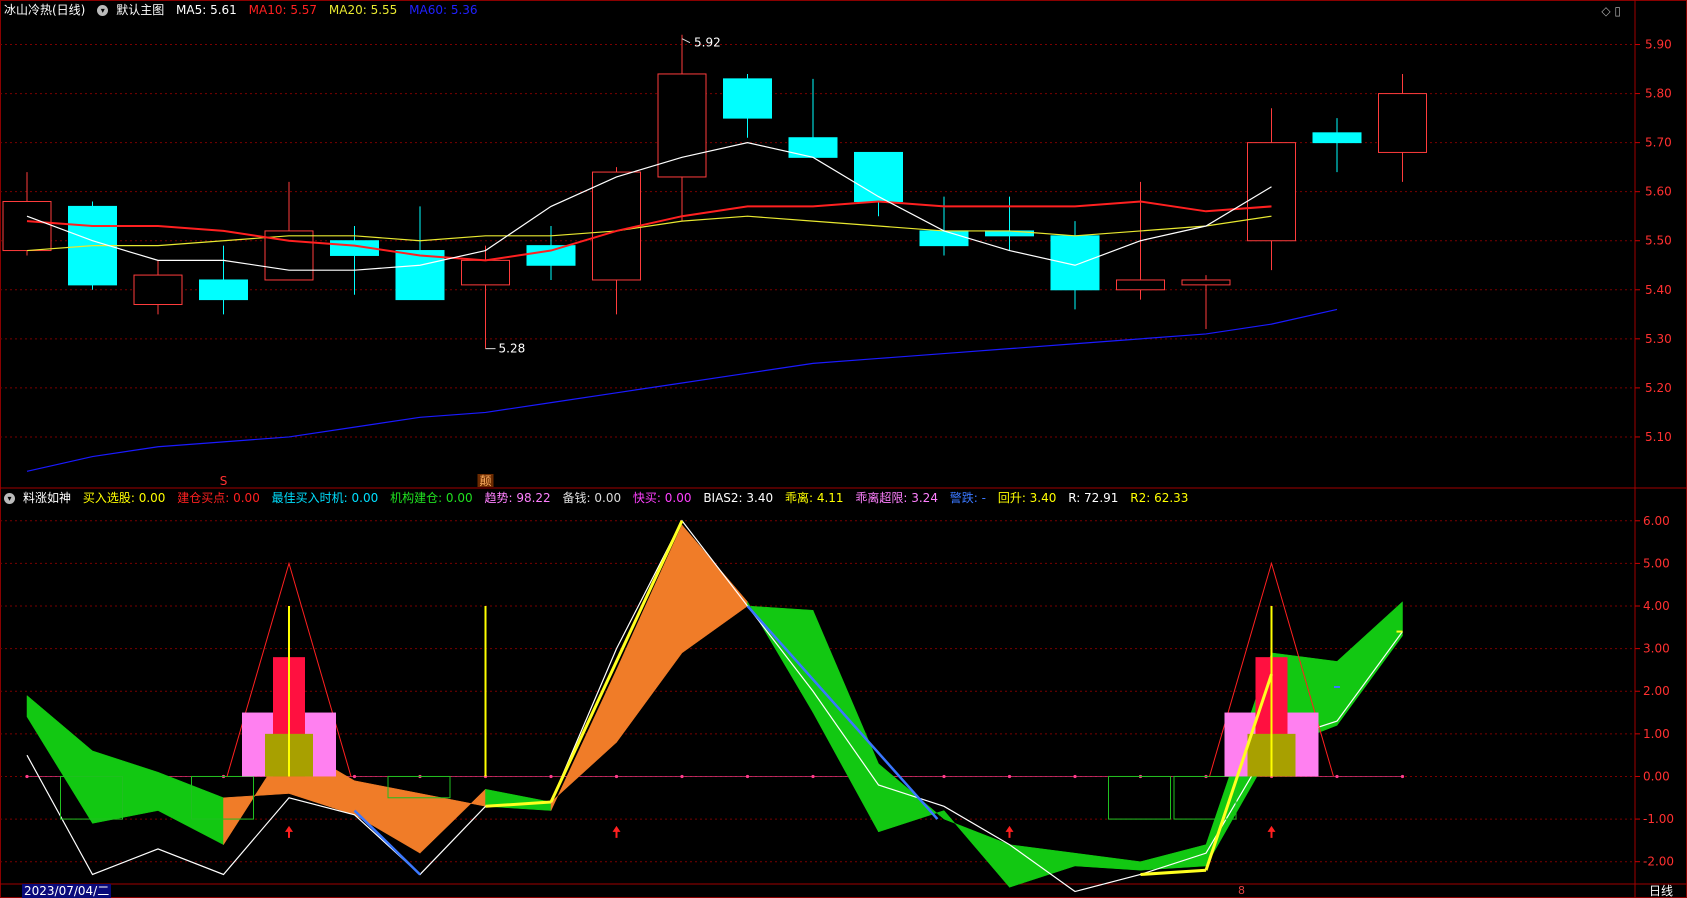  Describe the element at coordinates (1605, 11) in the screenshot. I see `diamond-icon: ◇` at that location.